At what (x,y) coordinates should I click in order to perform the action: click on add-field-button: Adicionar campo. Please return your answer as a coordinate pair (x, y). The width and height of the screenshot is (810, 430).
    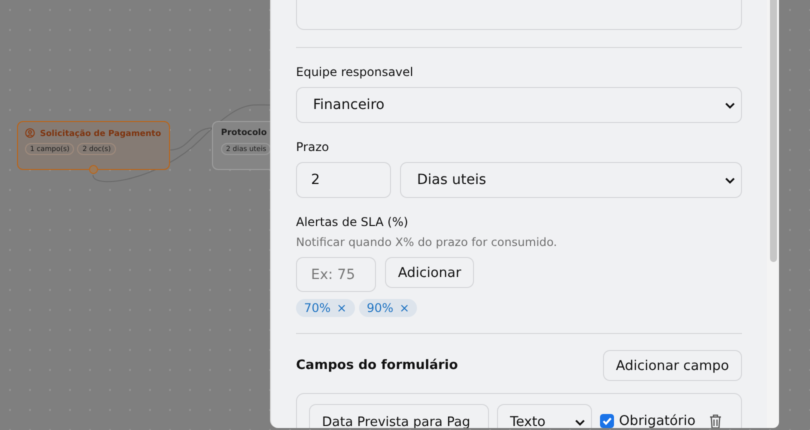
    Looking at the image, I should click on (672, 365).